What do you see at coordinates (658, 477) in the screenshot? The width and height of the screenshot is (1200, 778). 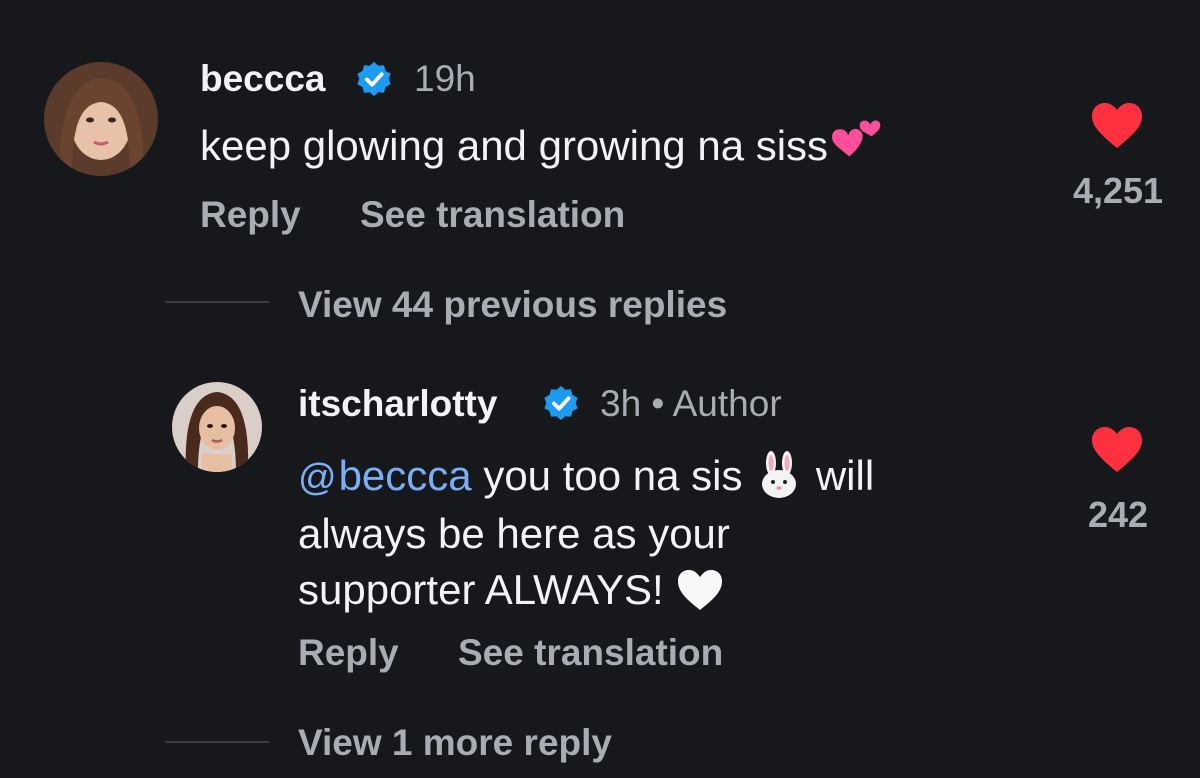 I see `reply-line-1: @beccca you too na sis will` at bounding box center [658, 477].